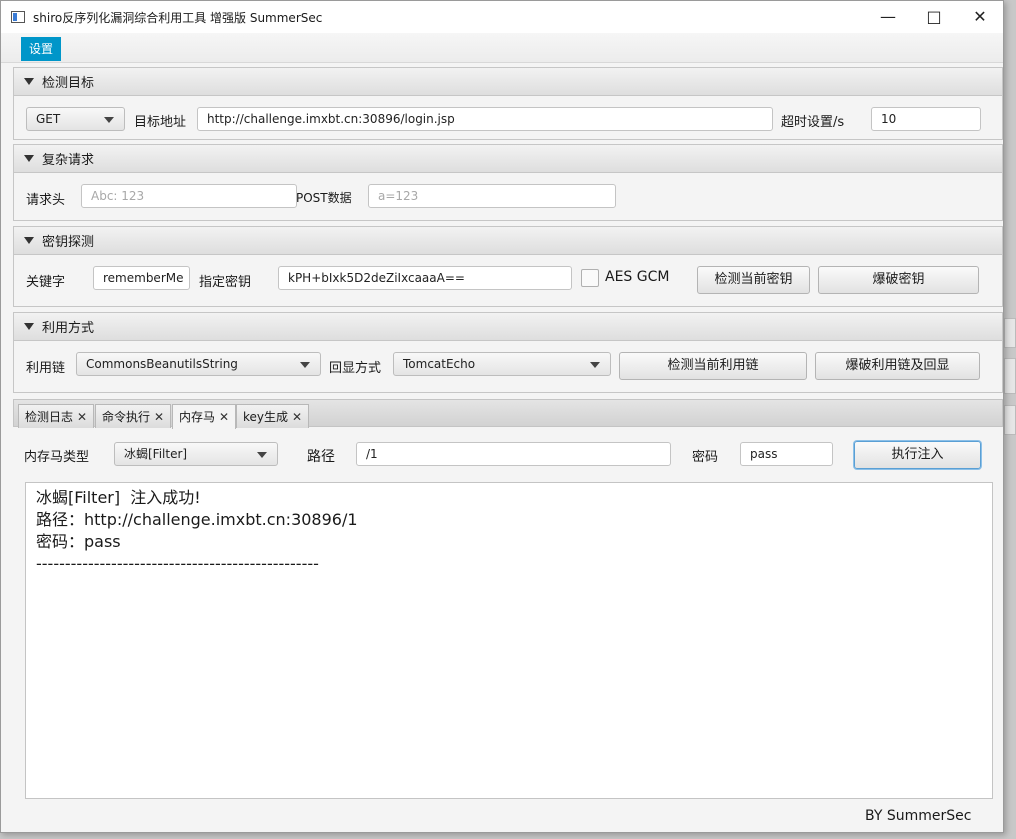  I want to click on tab-command: 命令执行 ✕, so click(133, 416).